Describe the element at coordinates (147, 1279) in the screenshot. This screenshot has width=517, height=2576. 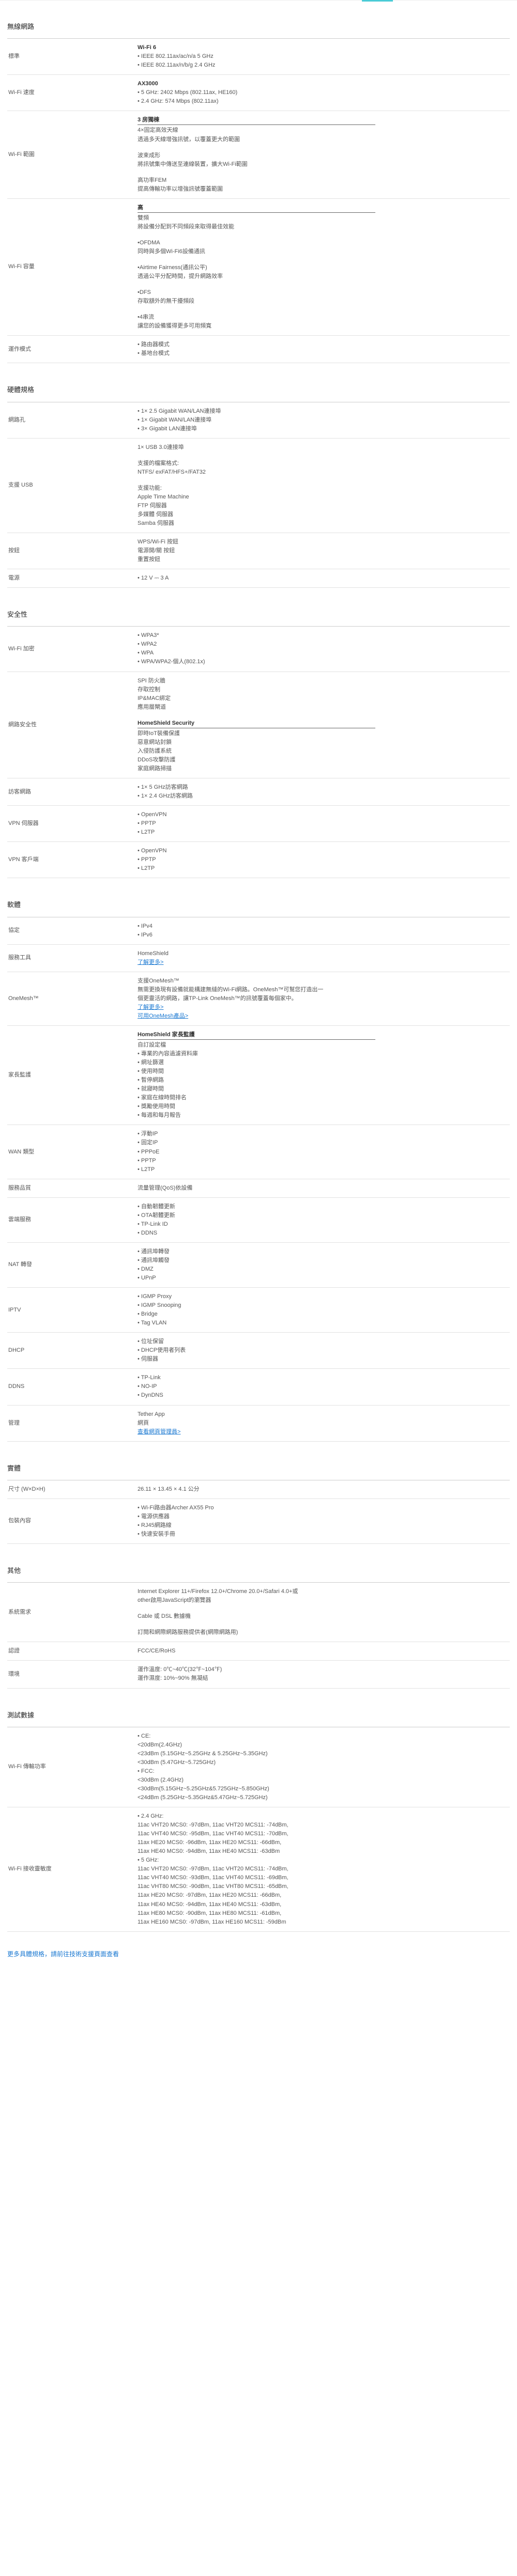
I see `spec-value-line: • UPnP` at that location.